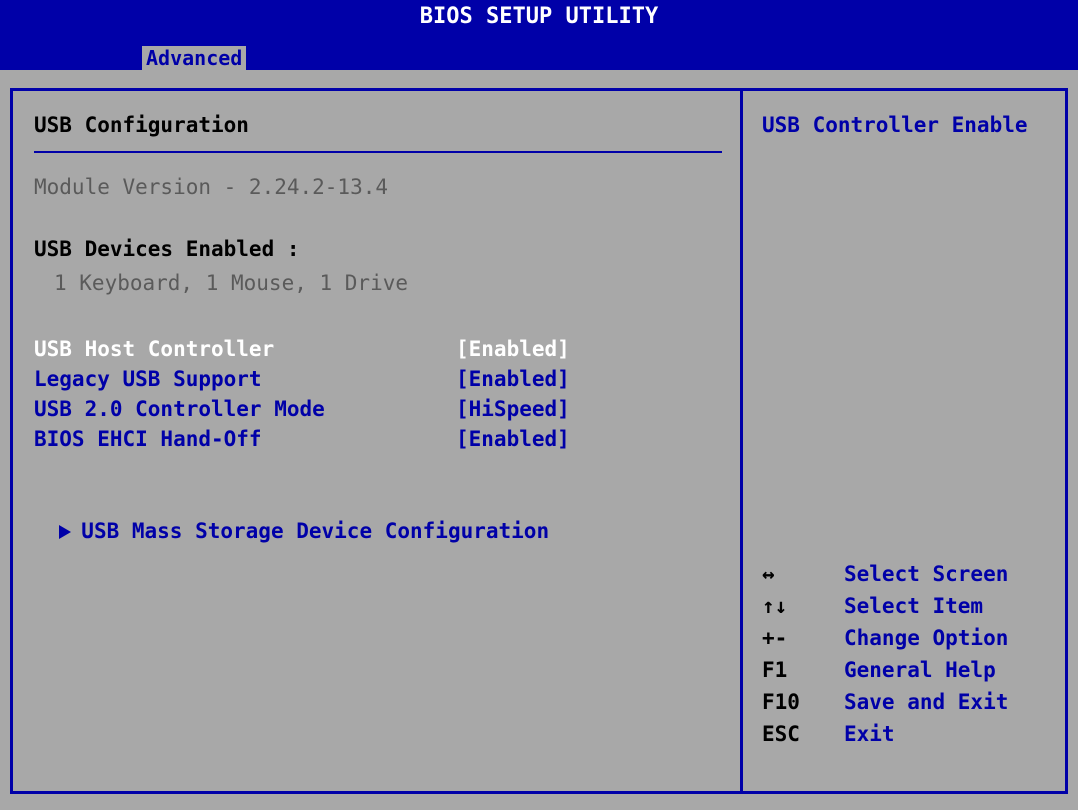  I want to click on setting-label: USB Host Controller, so click(154, 349).